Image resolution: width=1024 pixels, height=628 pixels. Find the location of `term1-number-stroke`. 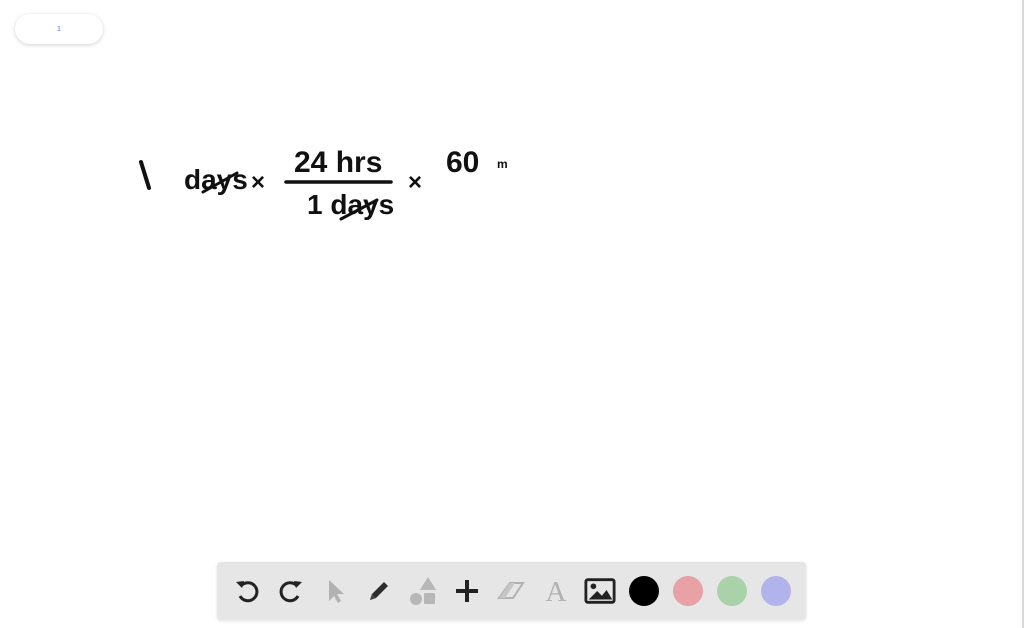

term1-number-stroke is located at coordinates (145, 175).